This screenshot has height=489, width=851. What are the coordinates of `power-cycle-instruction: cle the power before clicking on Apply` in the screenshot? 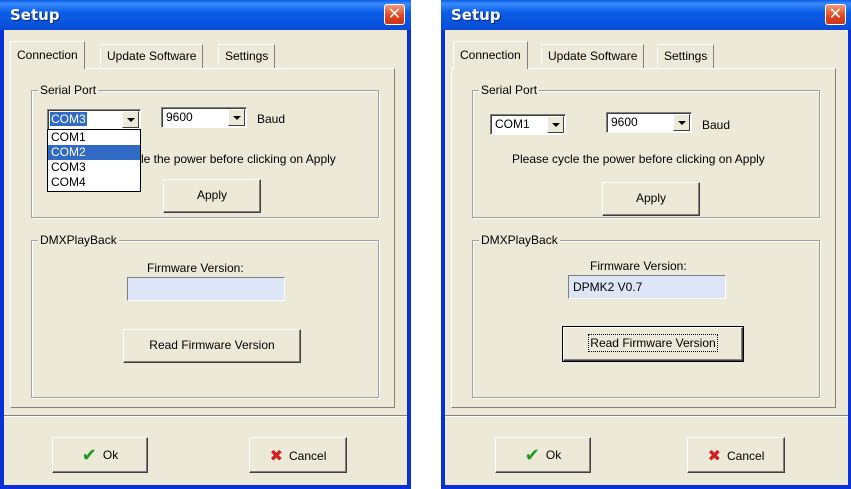 It's located at (235, 159).